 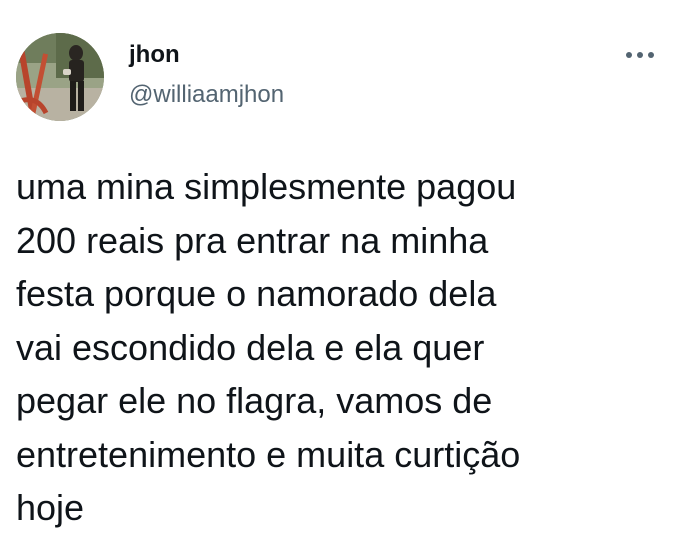 What do you see at coordinates (154, 55) in the screenshot?
I see `author-display-name: jhon` at bounding box center [154, 55].